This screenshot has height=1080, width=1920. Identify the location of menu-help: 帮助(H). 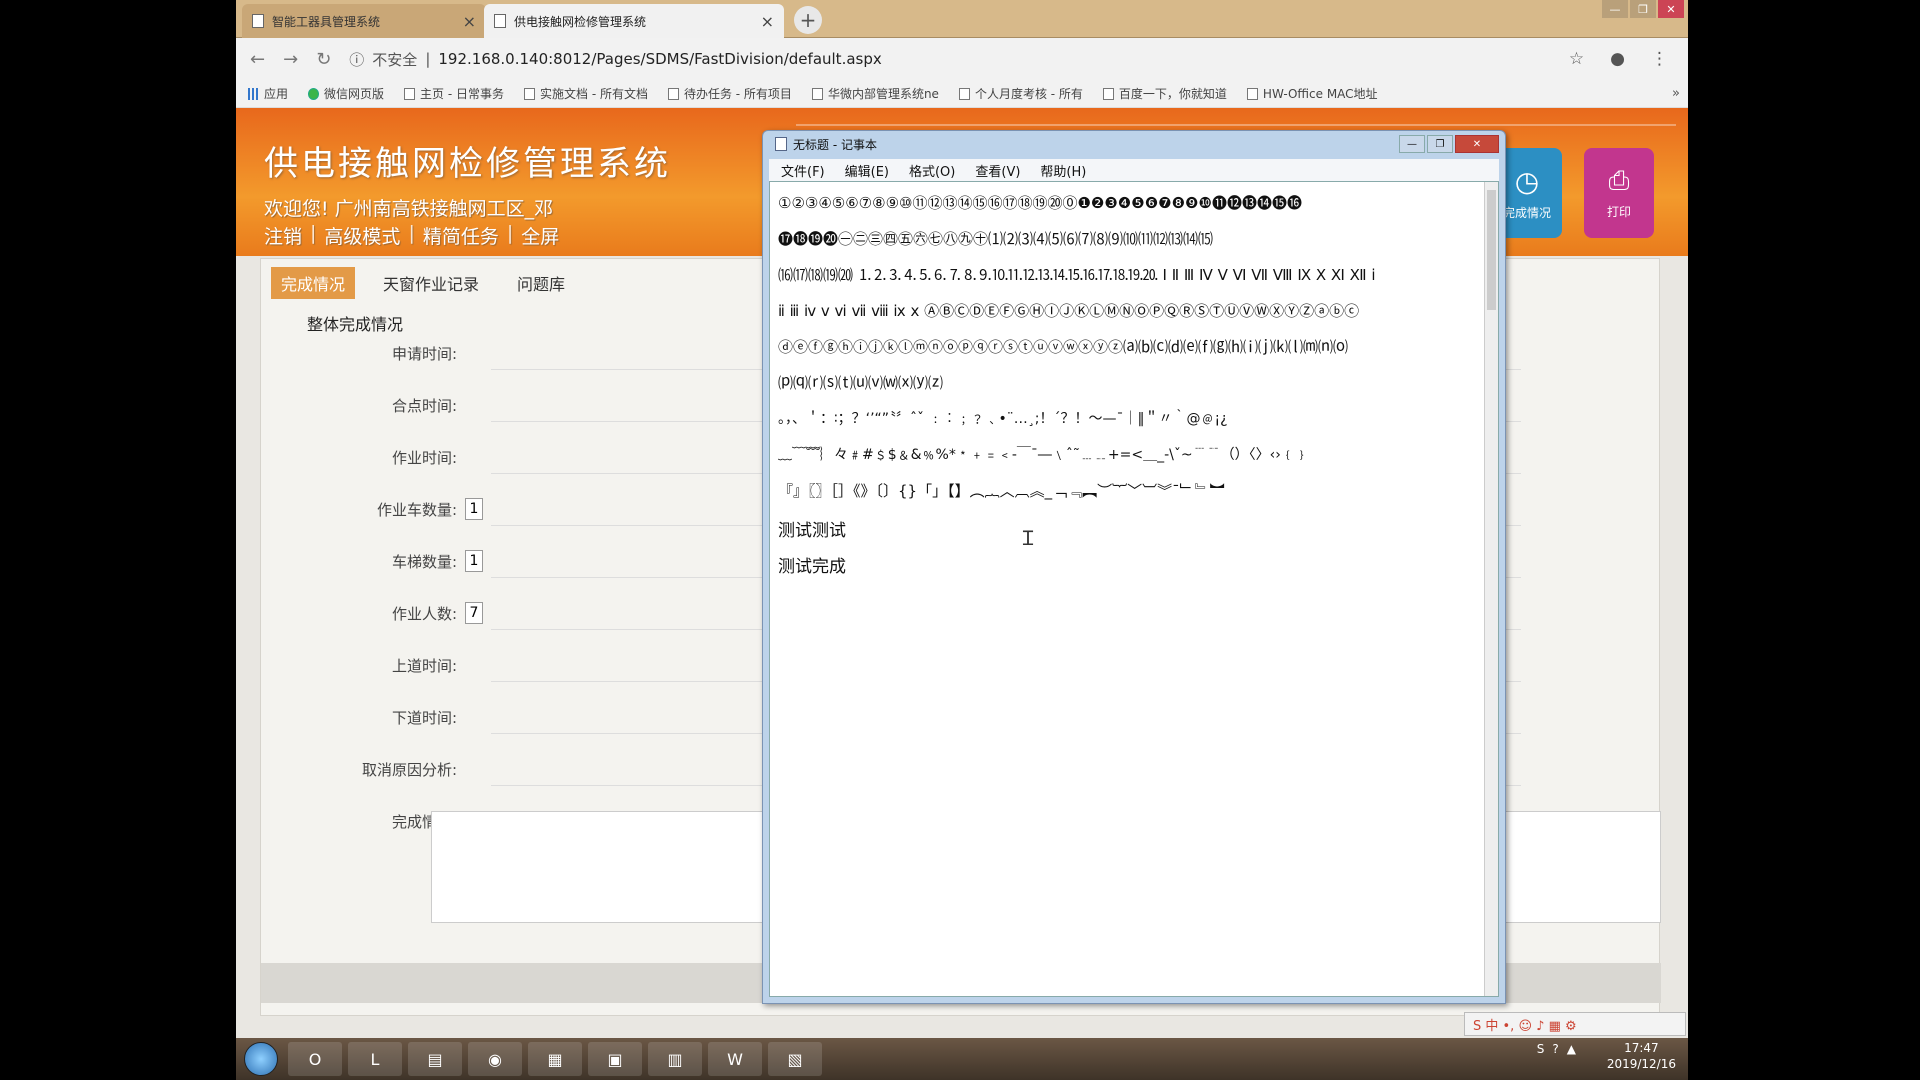
(1063, 170).